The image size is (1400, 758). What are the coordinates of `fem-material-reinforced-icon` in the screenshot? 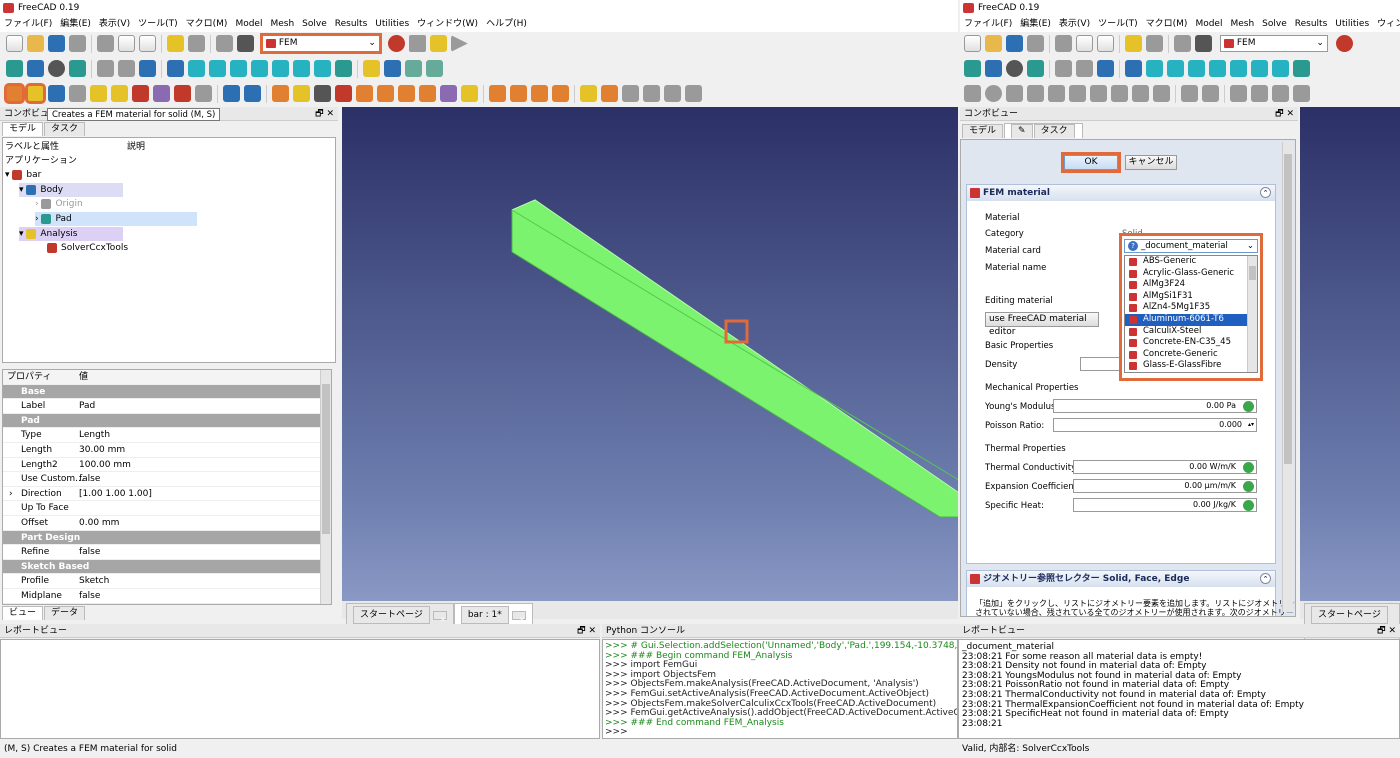 It's located at (119, 93).